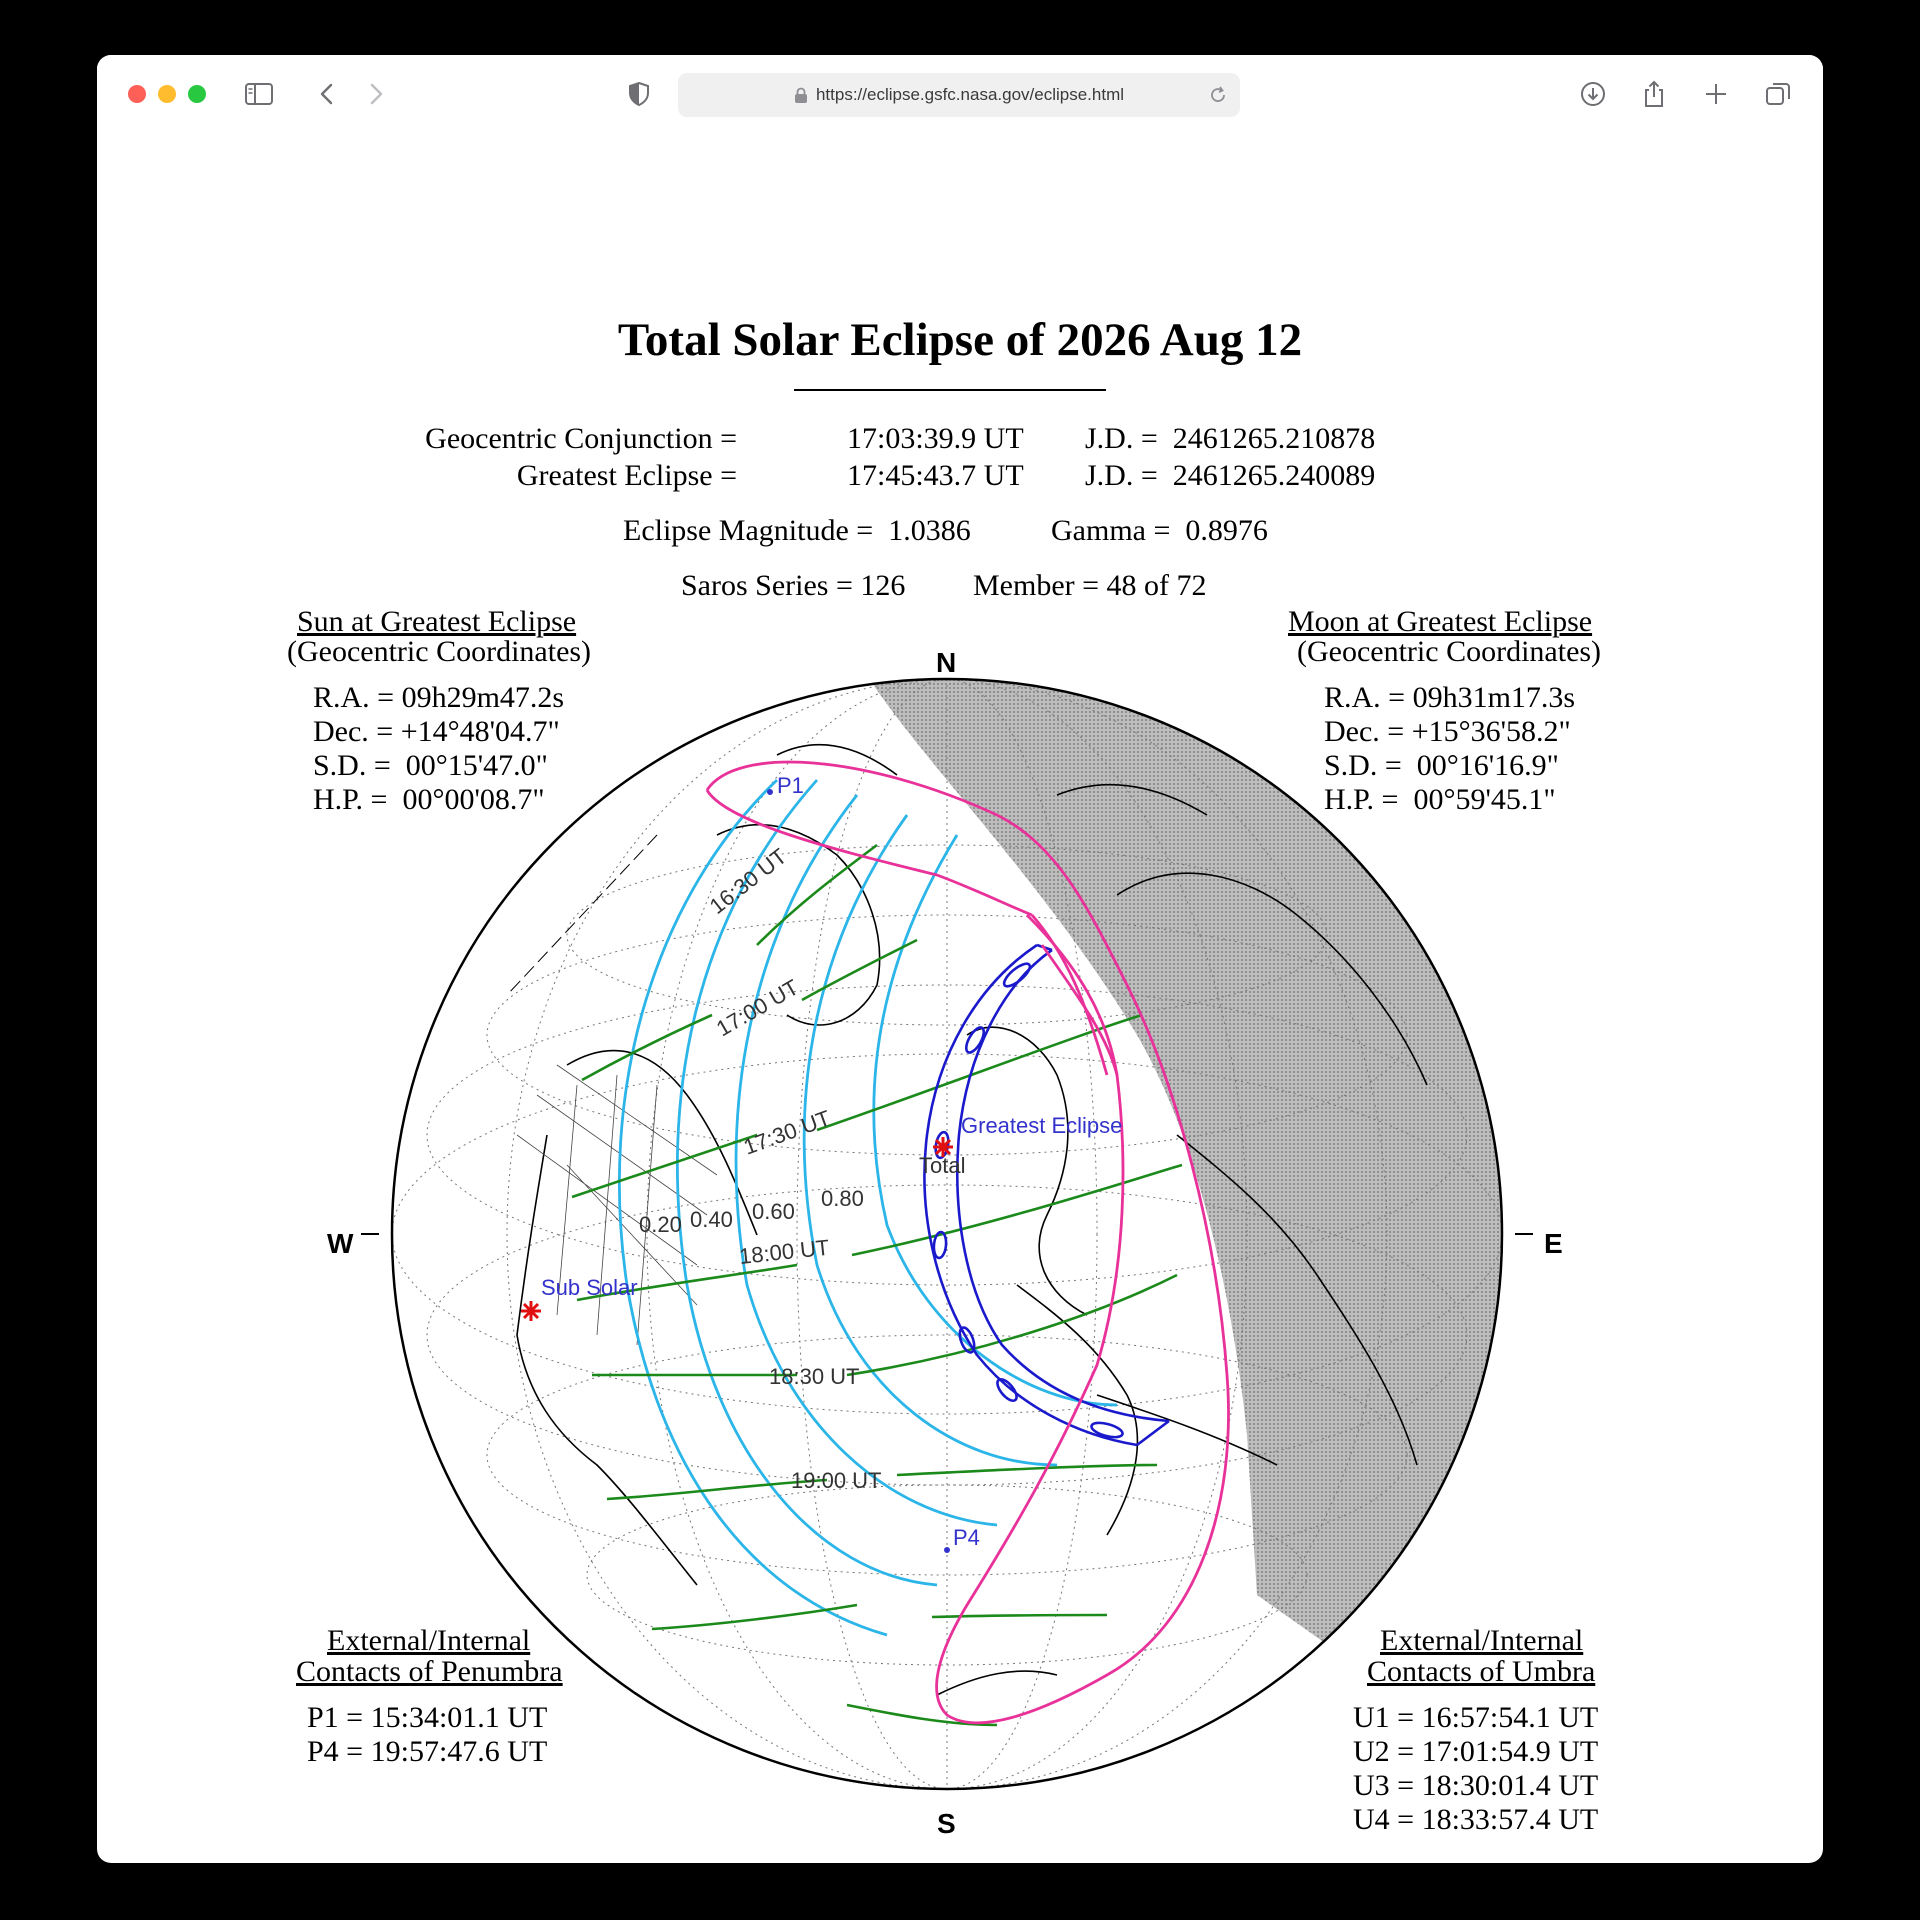 This screenshot has height=1920, width=1920. What do you see at coordinates (711, 1219) in the screenshot?
I see `magnitude-label-040: 0.40` at bounding box center [711, 1219].